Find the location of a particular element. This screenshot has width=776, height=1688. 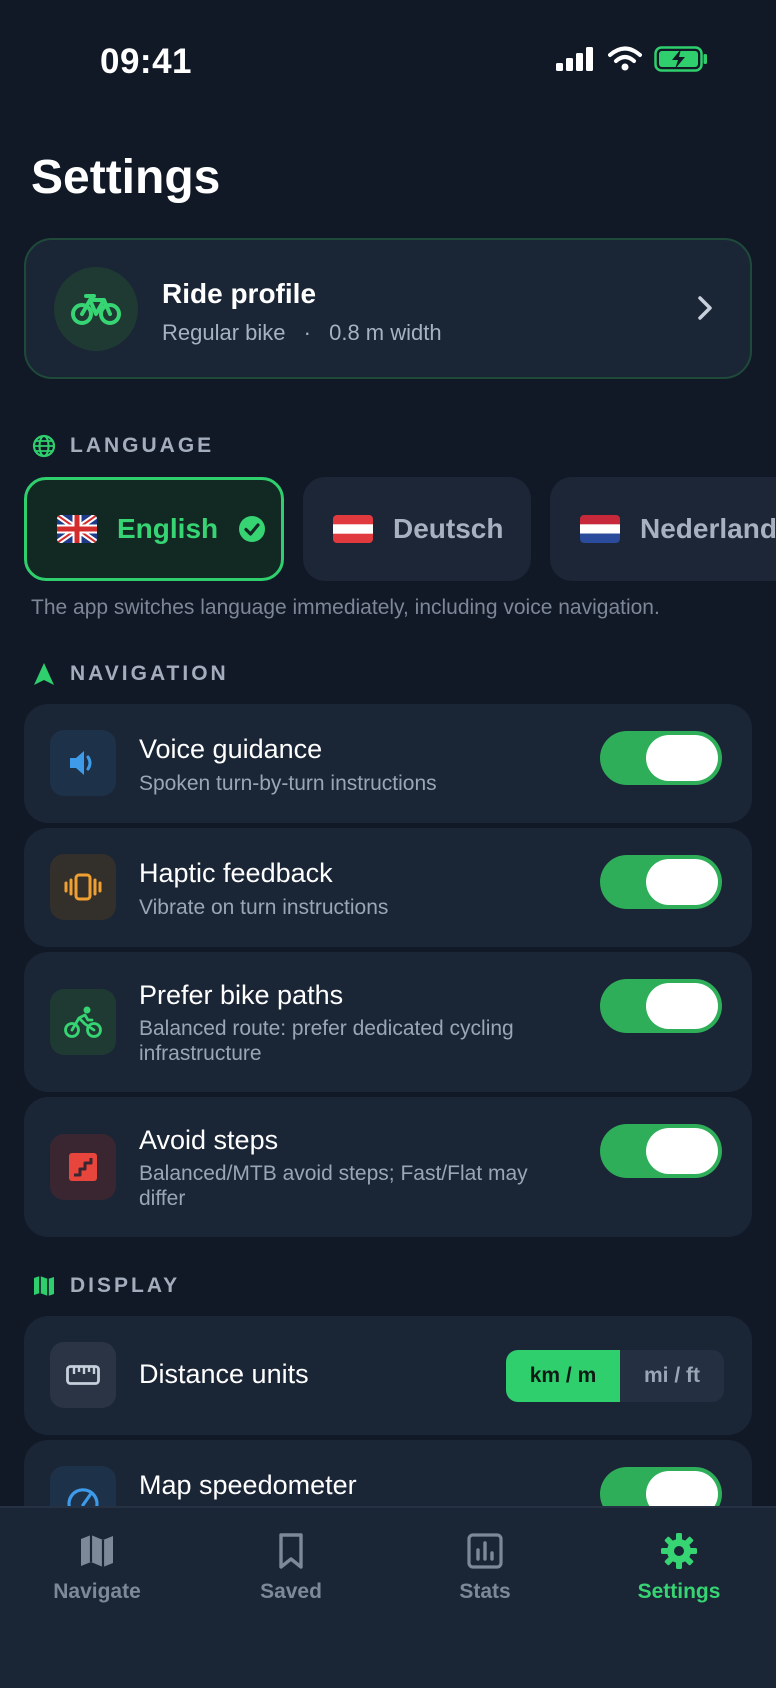

speaker-icon is located at coordinates (83, 763).